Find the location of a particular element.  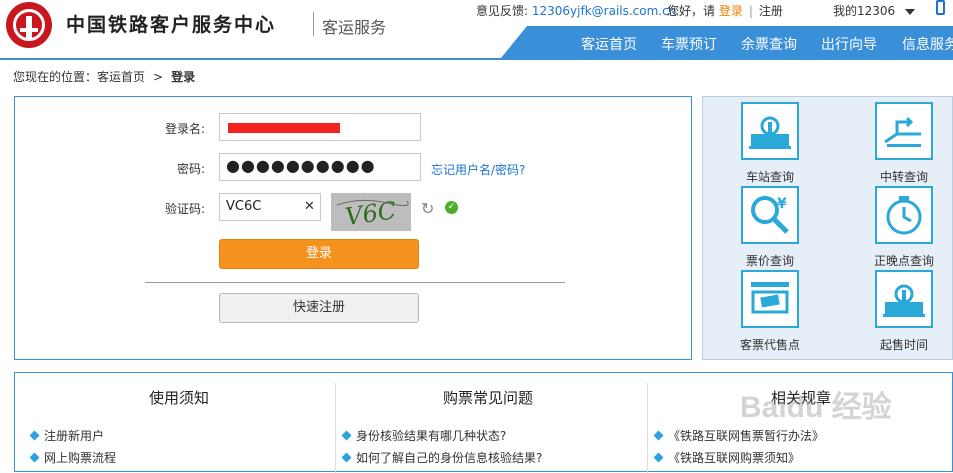

captcha-image: V6C is located at coordinates (371, 212).